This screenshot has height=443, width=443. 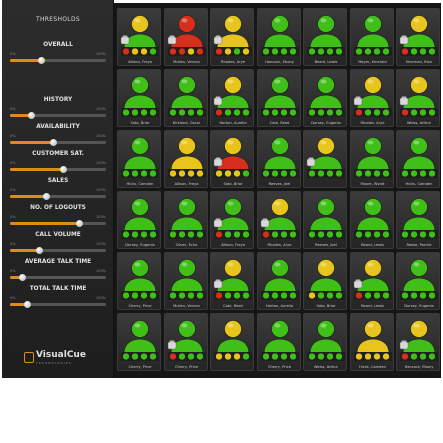 I want to click on threshold-customer-sat: CUSTOMER SAT. 0% 100%, so click(x=58, y=162).